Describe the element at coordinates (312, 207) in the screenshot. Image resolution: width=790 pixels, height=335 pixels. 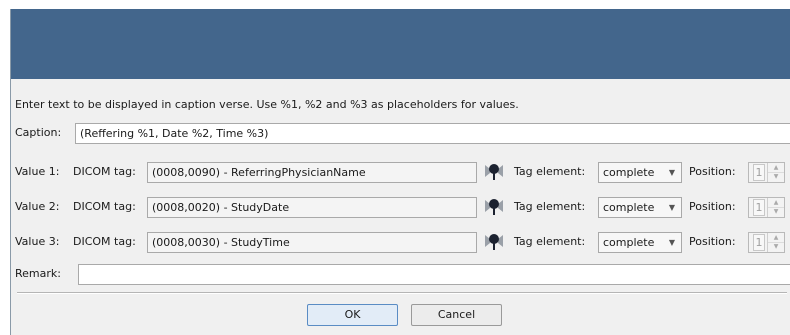
I see `dicom-tag-field-2: (0008,0020) - StudyDate` at that location.